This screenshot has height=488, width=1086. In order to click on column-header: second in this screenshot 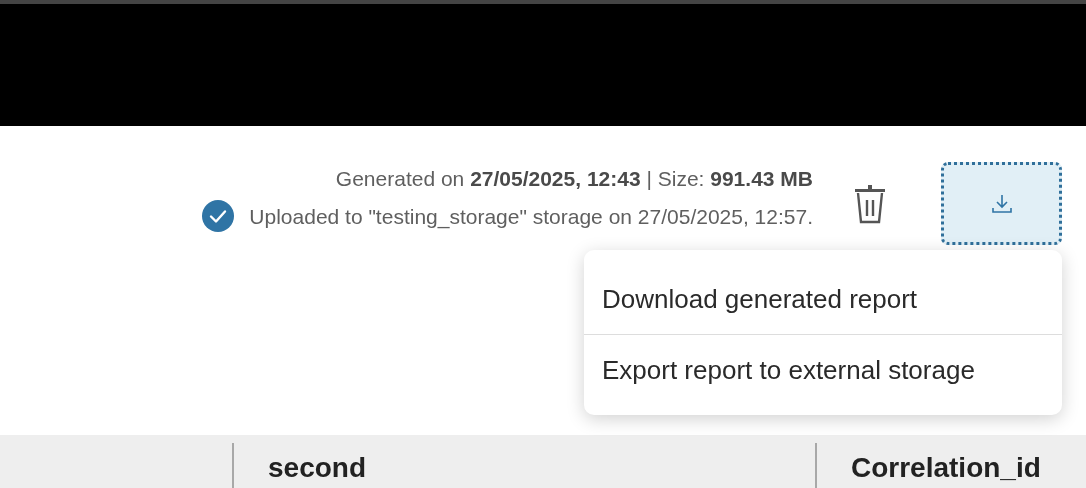, I will do `click(523, 465)`.